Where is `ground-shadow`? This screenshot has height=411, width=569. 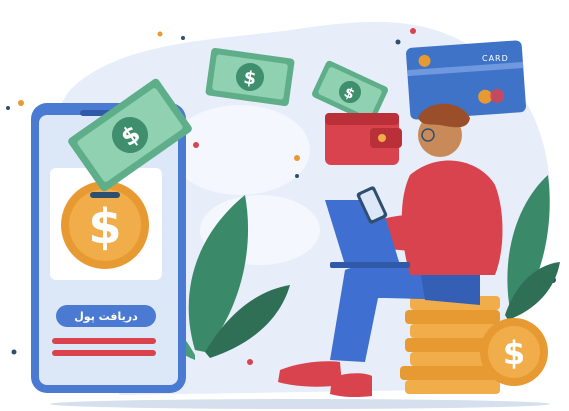
ground-shadow is located at coordinates (300, 404).